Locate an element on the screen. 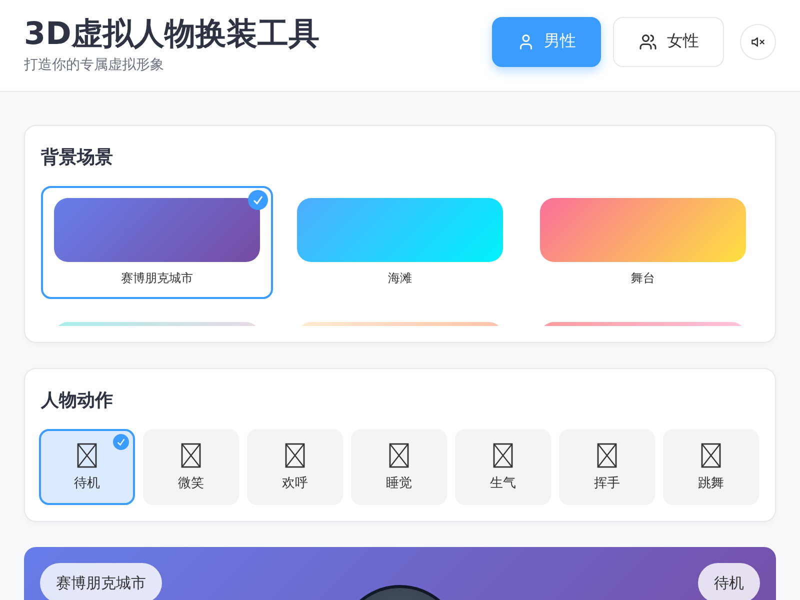 The width and height of the screenshot is (800, 600). action-option: 跳舞 is located at coordinates (711, 467).